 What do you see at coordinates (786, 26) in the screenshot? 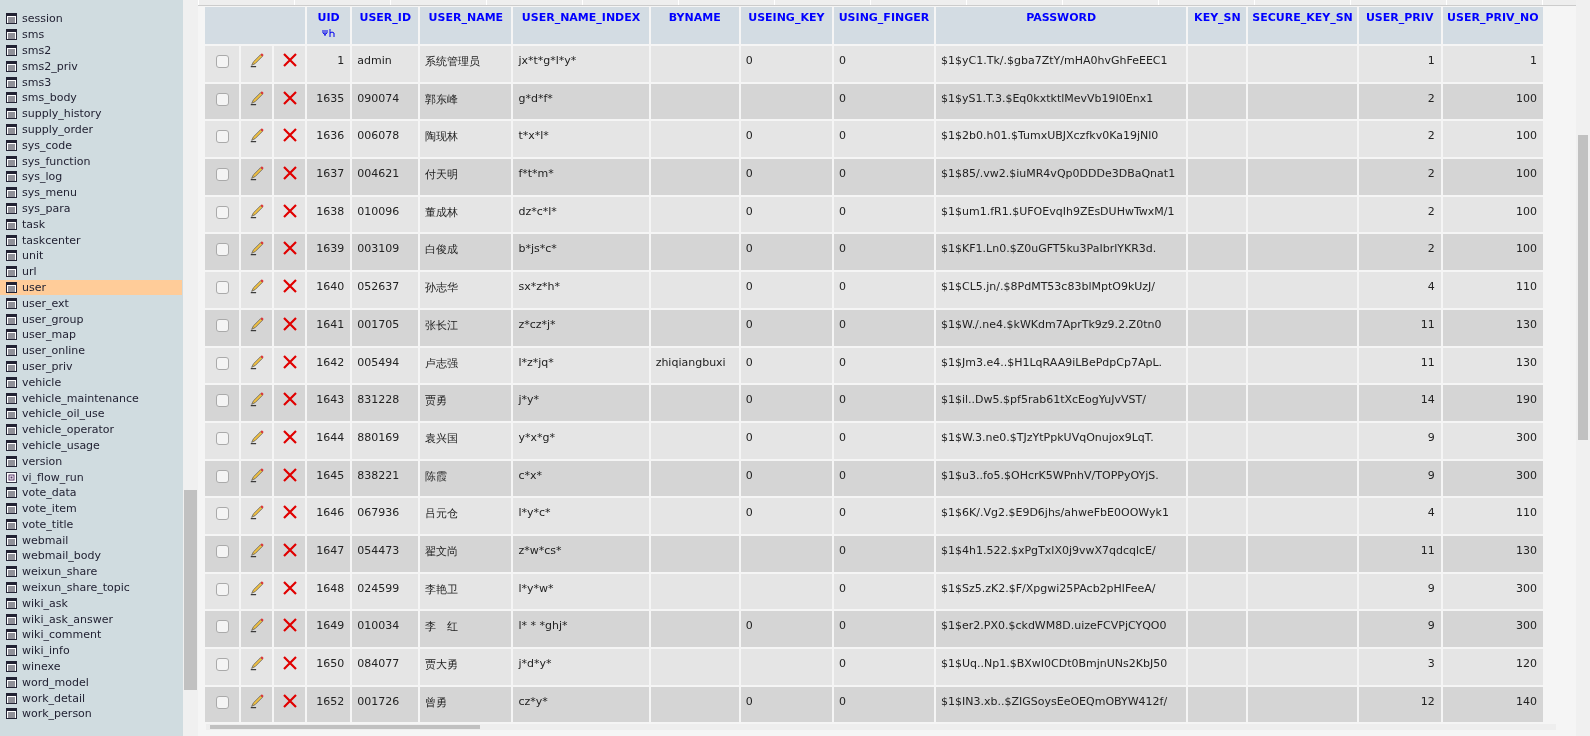
I see `column-header: USEING_KEY` at bounding box center [786, 26].